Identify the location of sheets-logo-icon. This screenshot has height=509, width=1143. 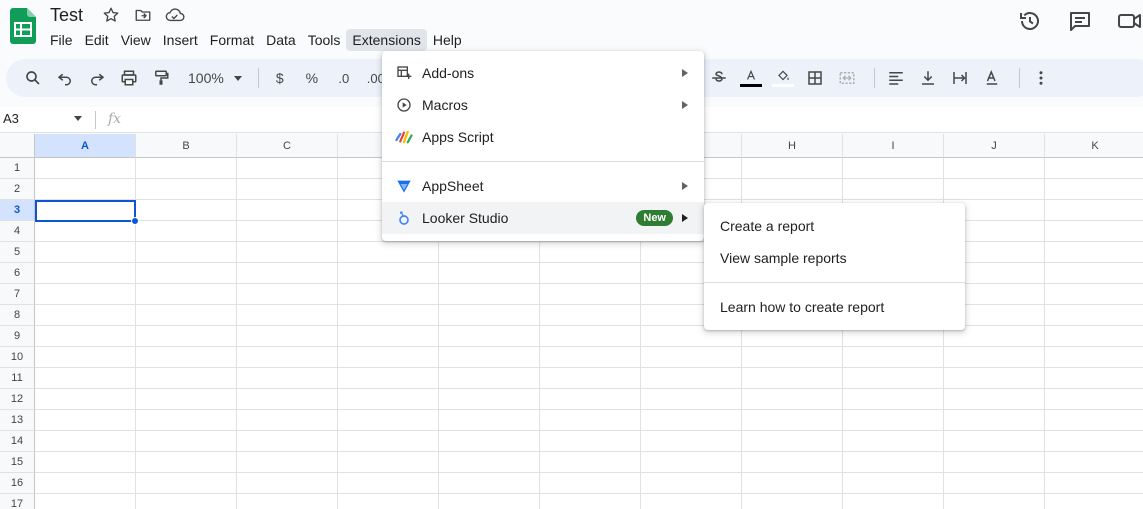
(23, 26).